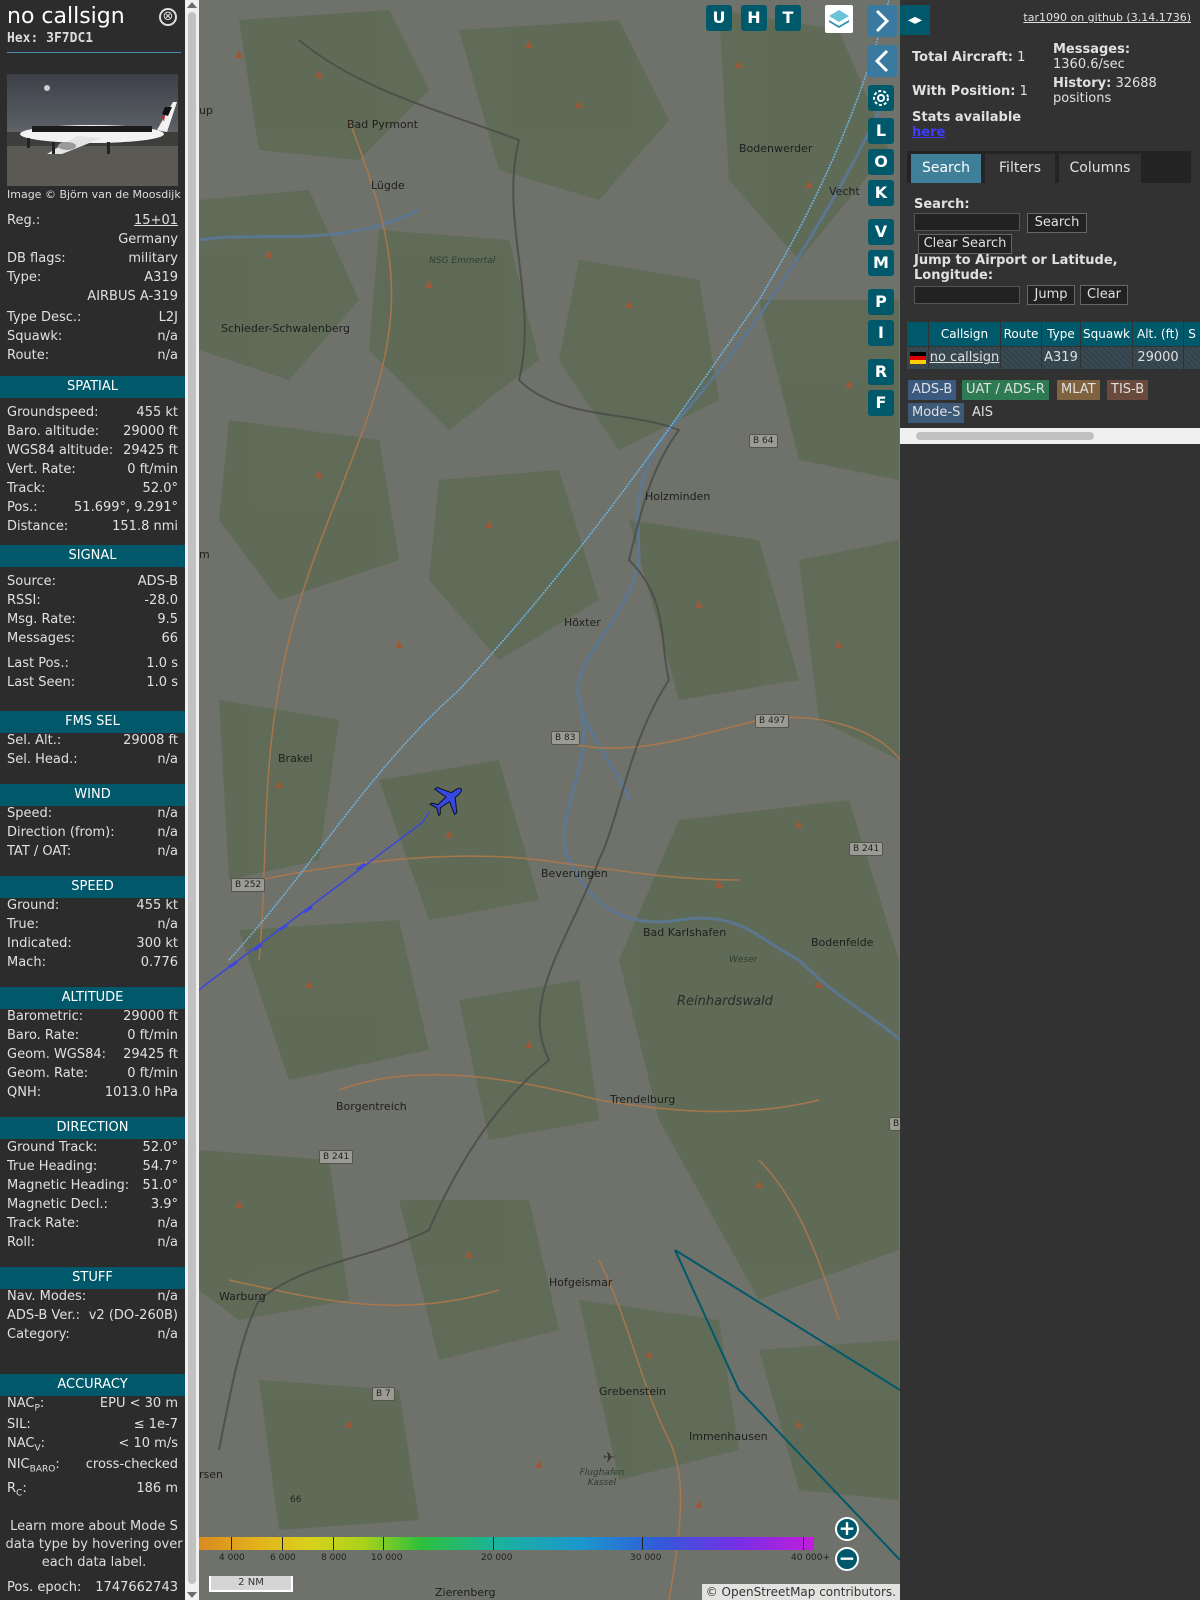 The height and width of the screenshot is (1600, 1200). Describe the element at coordinates (92, 926) in the screenshot. I see `speed-row: True: n/a` at that location.